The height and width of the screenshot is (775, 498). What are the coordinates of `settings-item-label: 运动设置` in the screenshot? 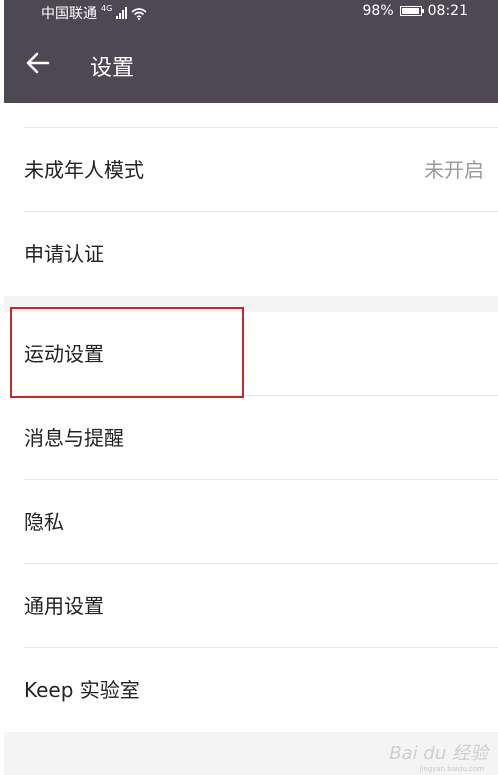 It's located at (64, 354).